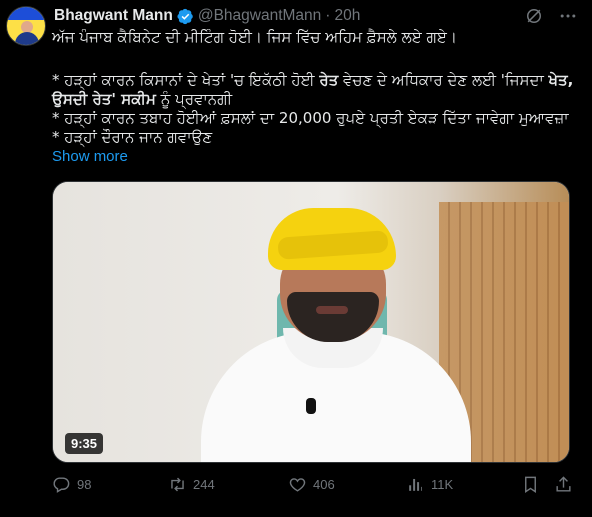 This screenshot has height=517, width=592. What do you see at coordinates (84, 443) in the screenshot?
I see `video-duration: 9:35` at bounding box center [84, 443].